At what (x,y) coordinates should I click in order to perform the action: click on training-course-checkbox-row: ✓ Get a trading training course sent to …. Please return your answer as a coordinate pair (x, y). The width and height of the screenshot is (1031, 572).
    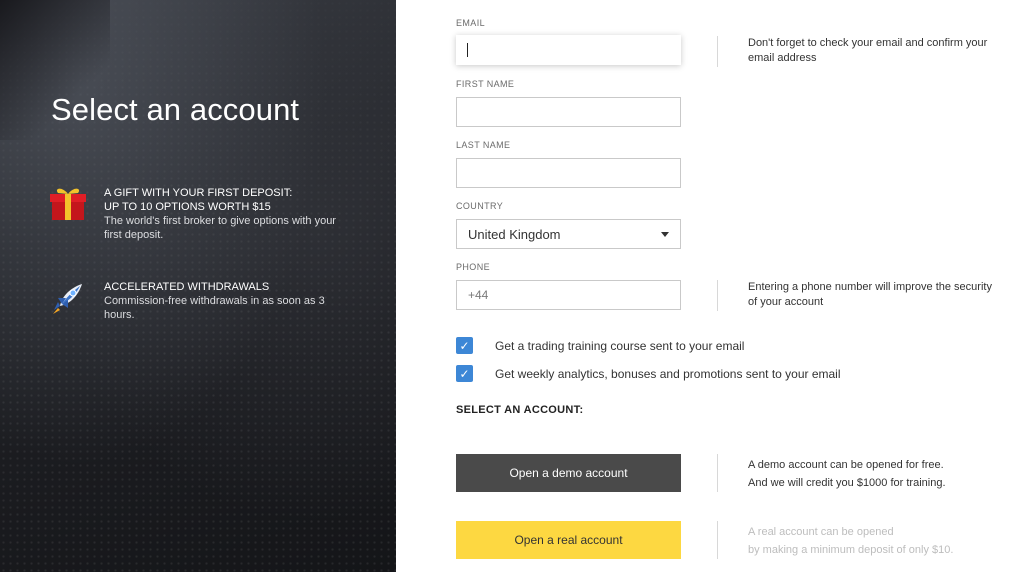
    Looking at the image, I should click on (600, 345).